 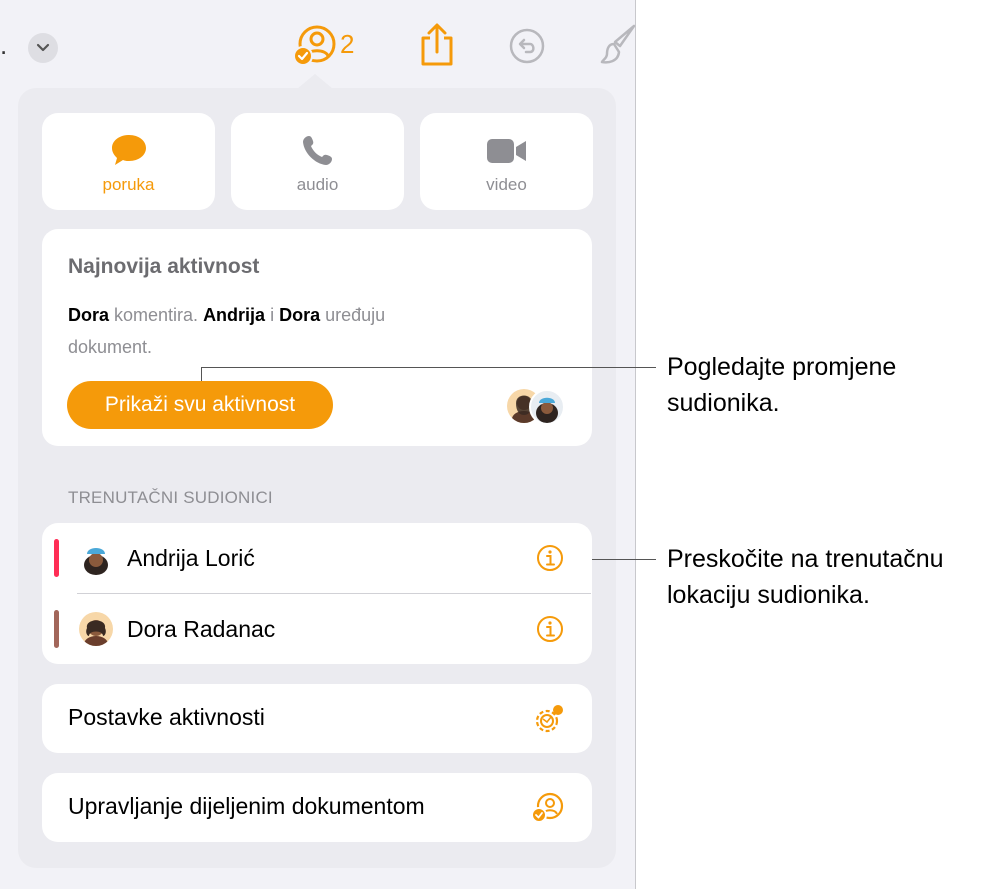 I want to click on popover-arrow, so click(x=315, y=81).